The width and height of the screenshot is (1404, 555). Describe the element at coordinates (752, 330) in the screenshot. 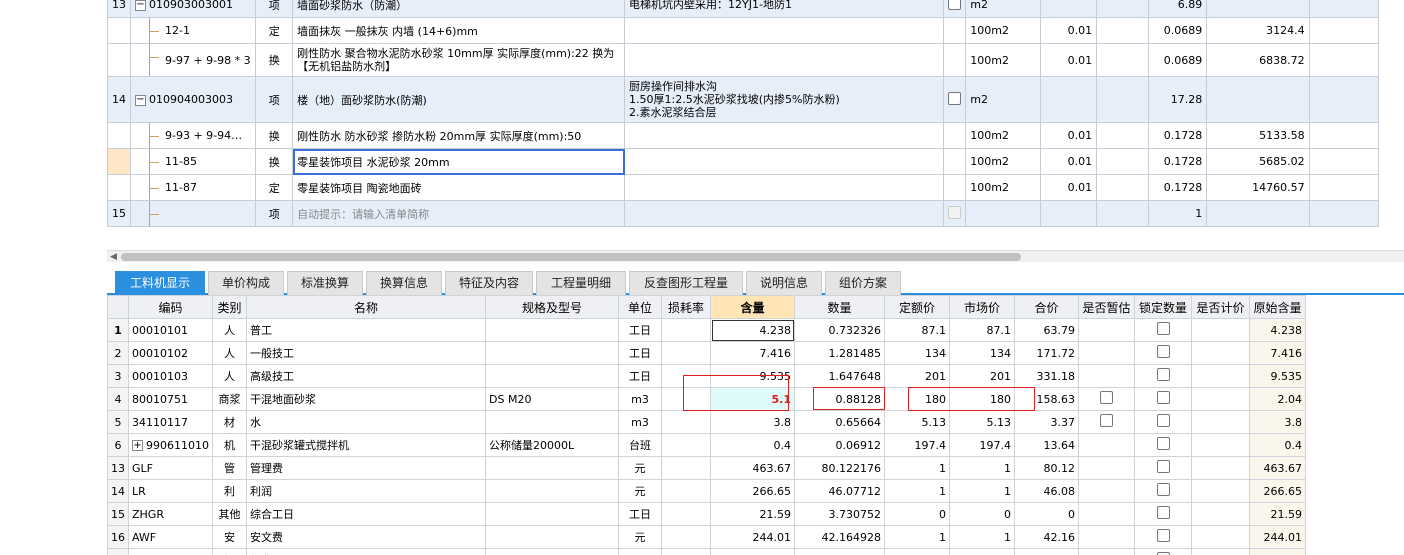

I see `resource-content: 4.238` at that location.